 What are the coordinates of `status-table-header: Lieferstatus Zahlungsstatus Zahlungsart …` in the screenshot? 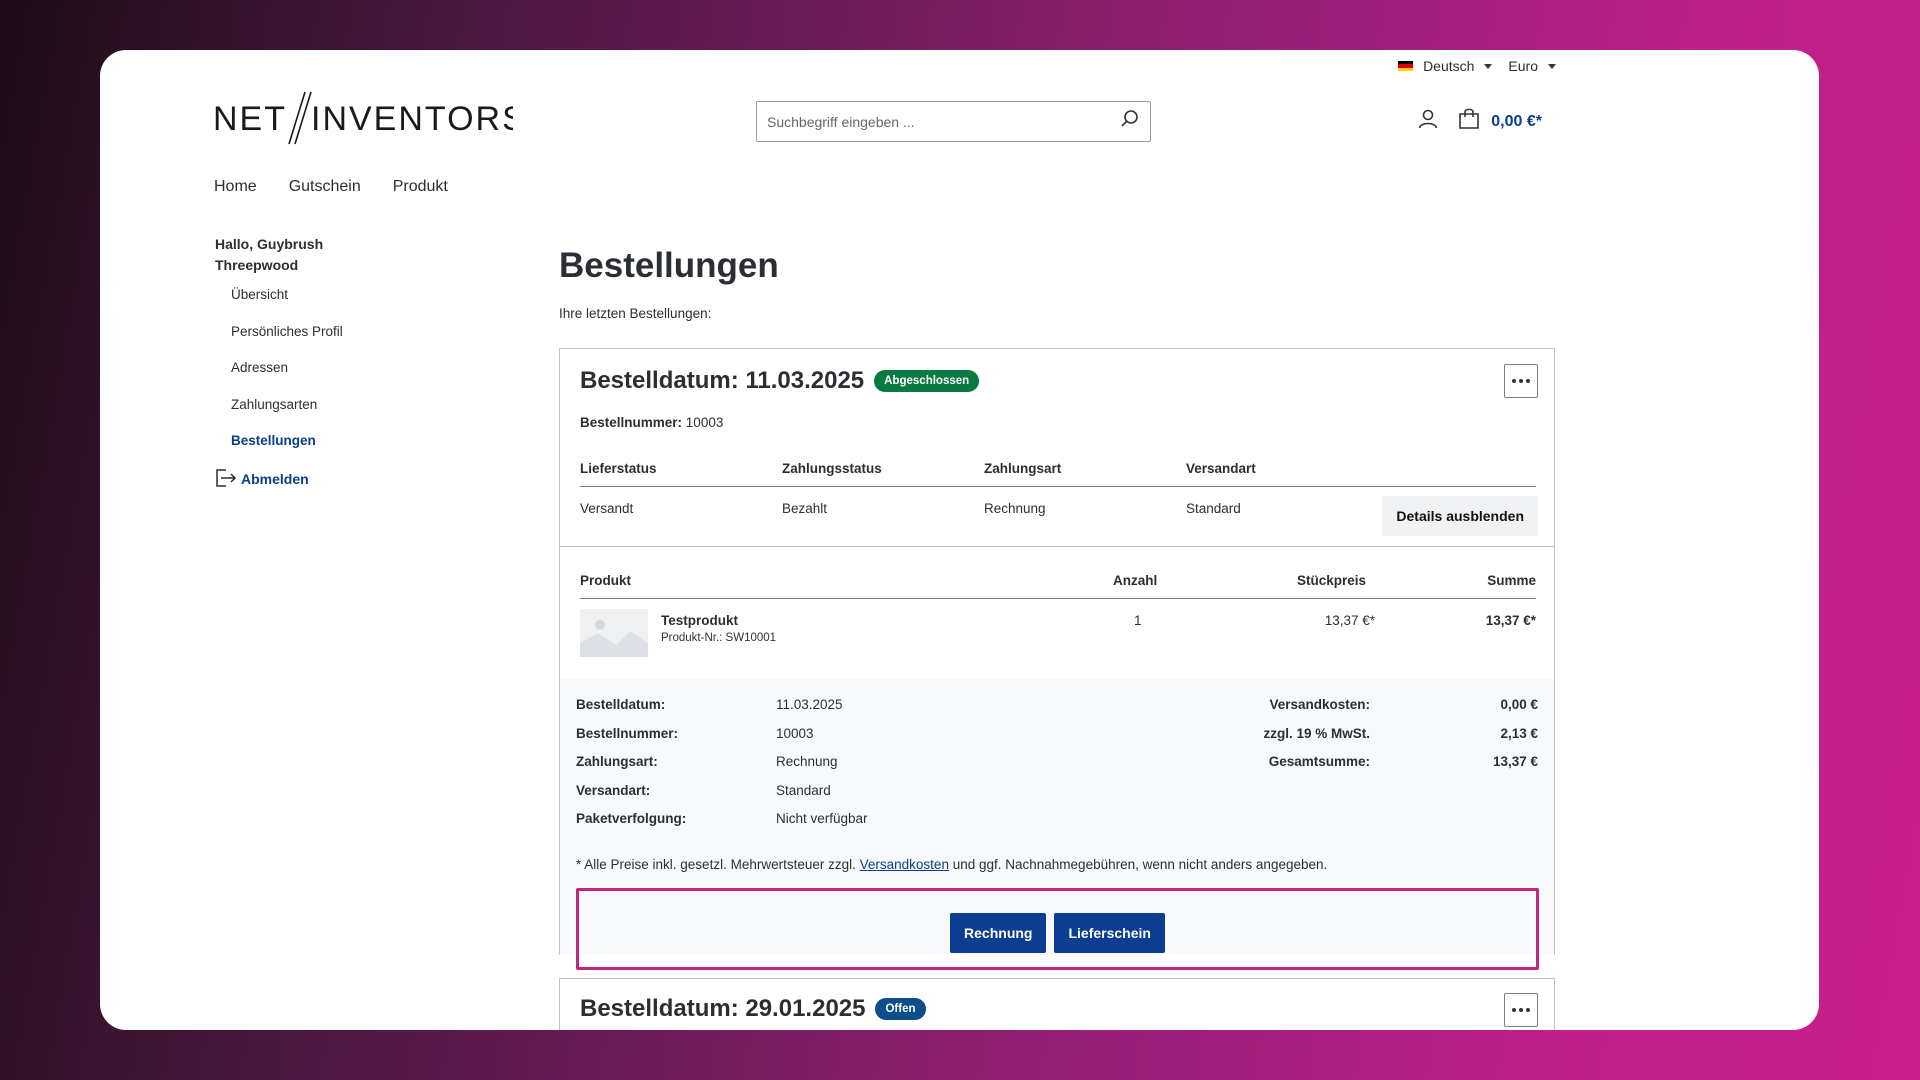 It's located at (1058, 474).